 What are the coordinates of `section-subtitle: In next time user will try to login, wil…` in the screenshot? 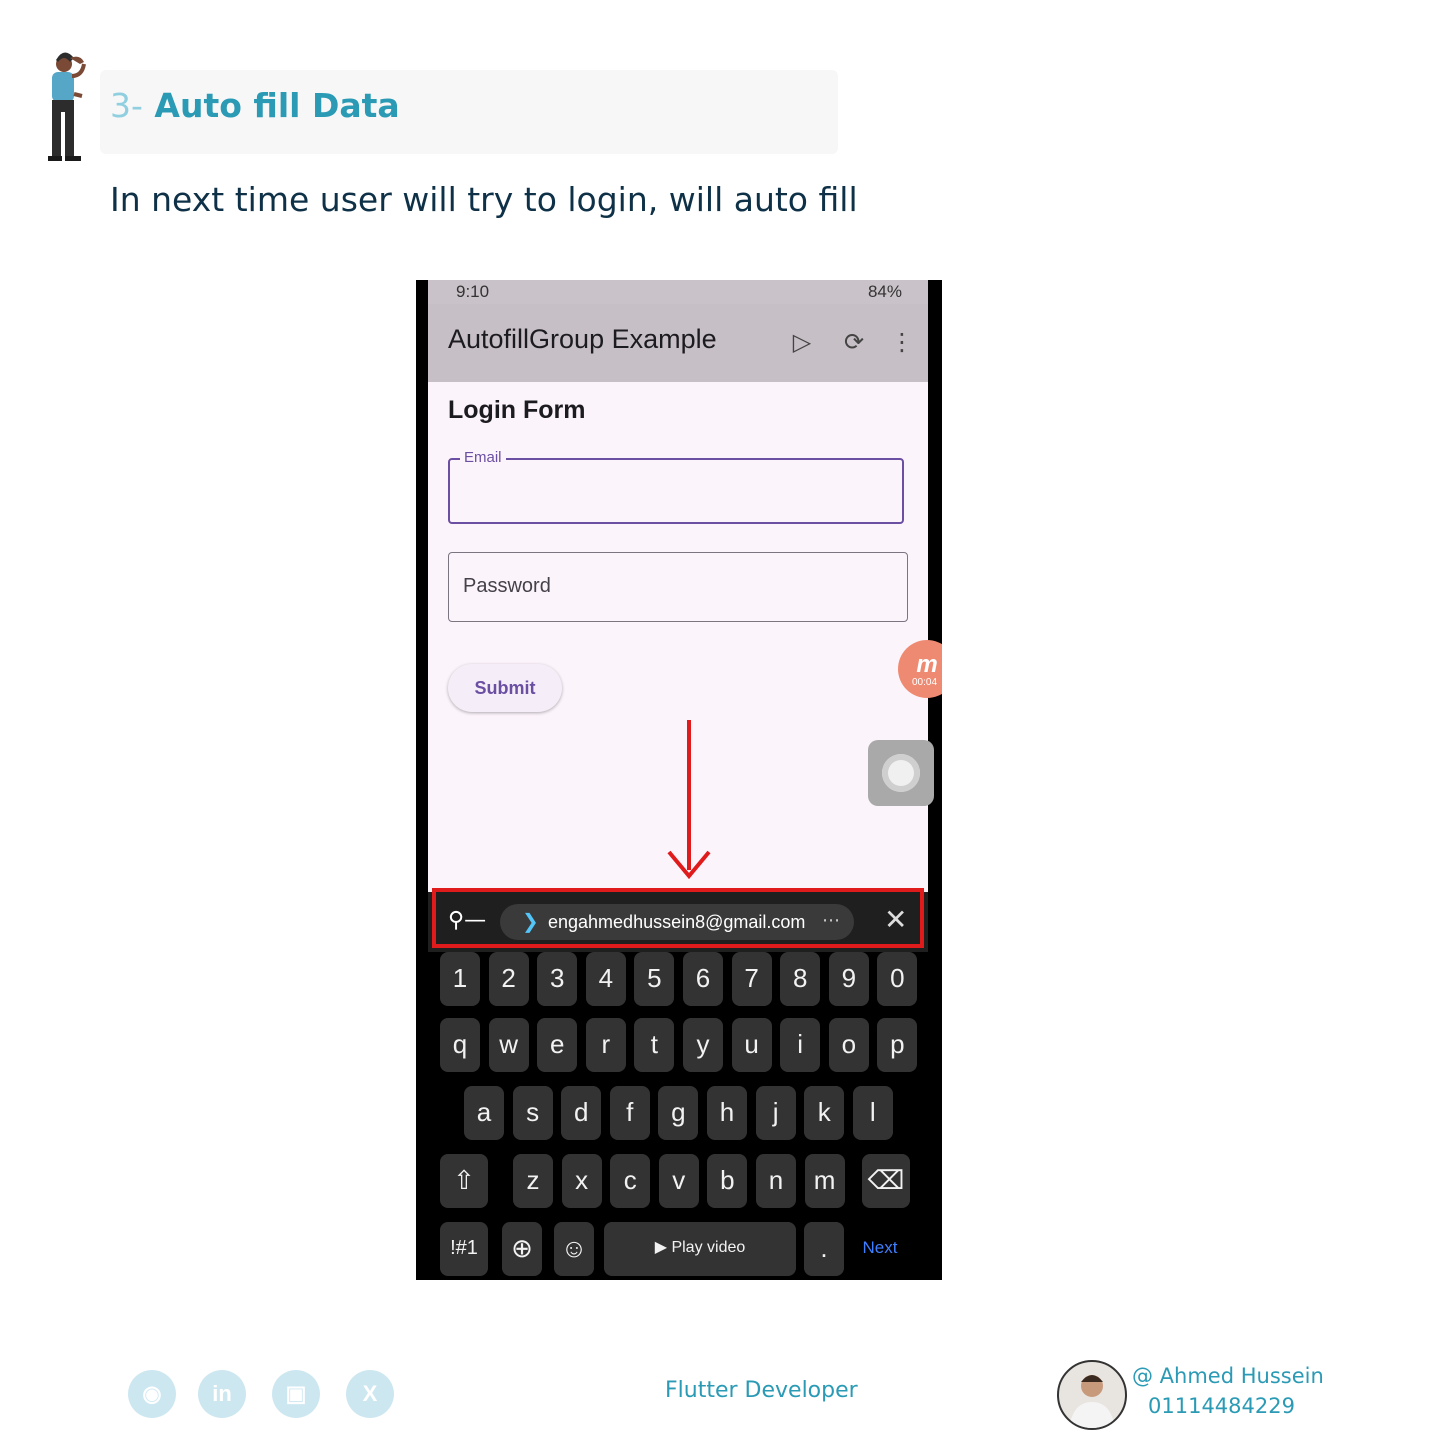 It's located at (484, 199).